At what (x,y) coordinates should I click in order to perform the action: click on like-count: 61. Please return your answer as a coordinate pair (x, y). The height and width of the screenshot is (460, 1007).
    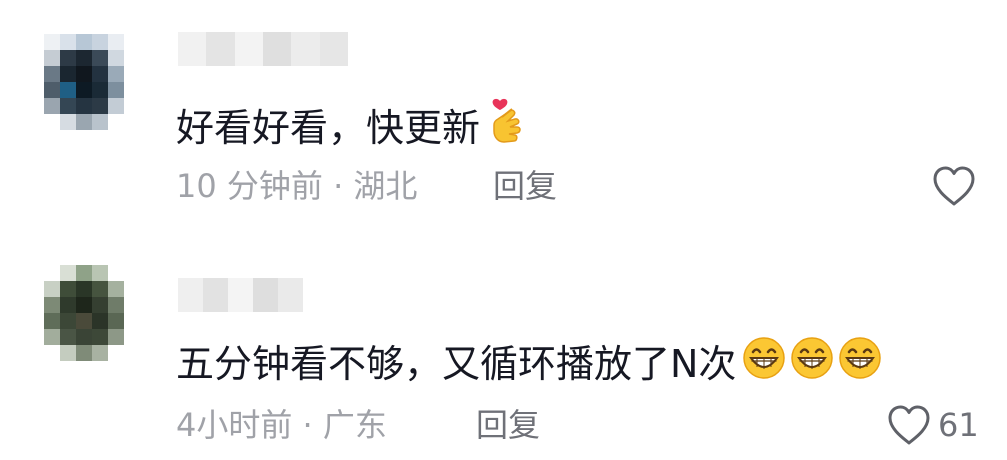
    Looking at the image, I should click on (958, 425).